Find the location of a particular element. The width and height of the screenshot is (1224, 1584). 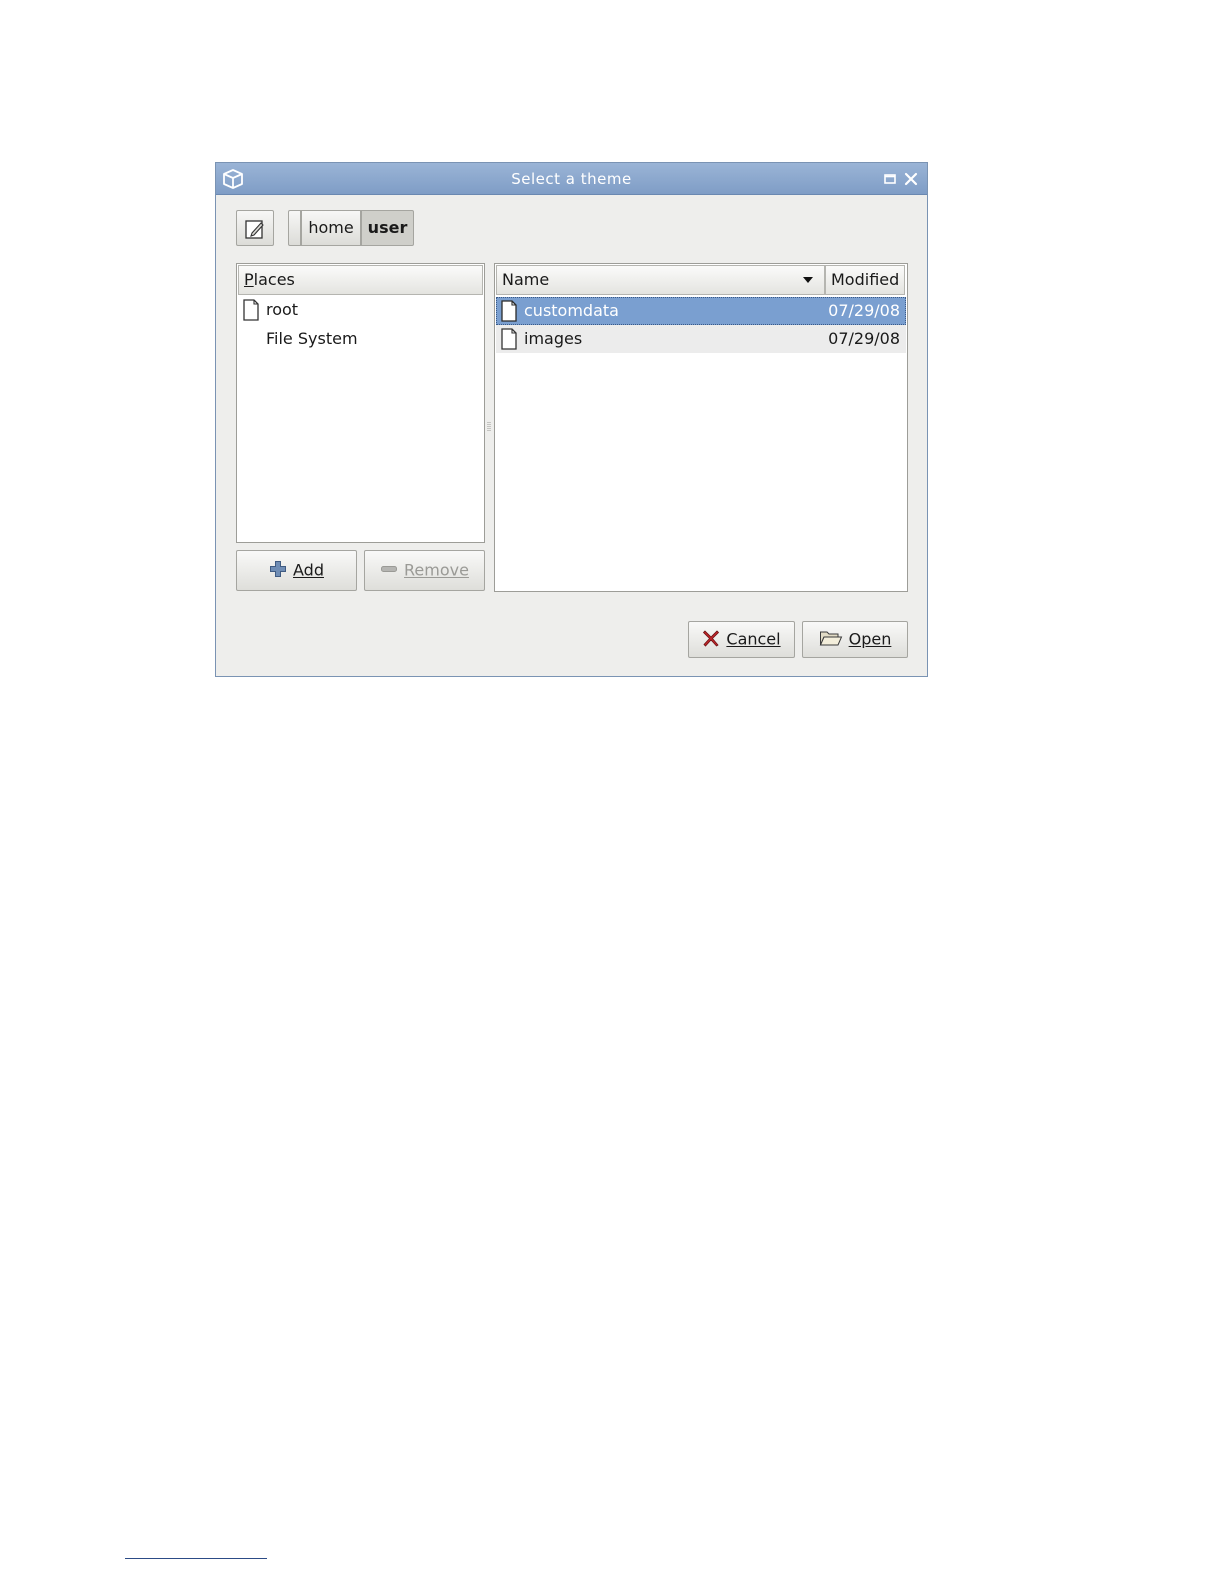

name-column-label: Name is located at coordinates (526, 279).